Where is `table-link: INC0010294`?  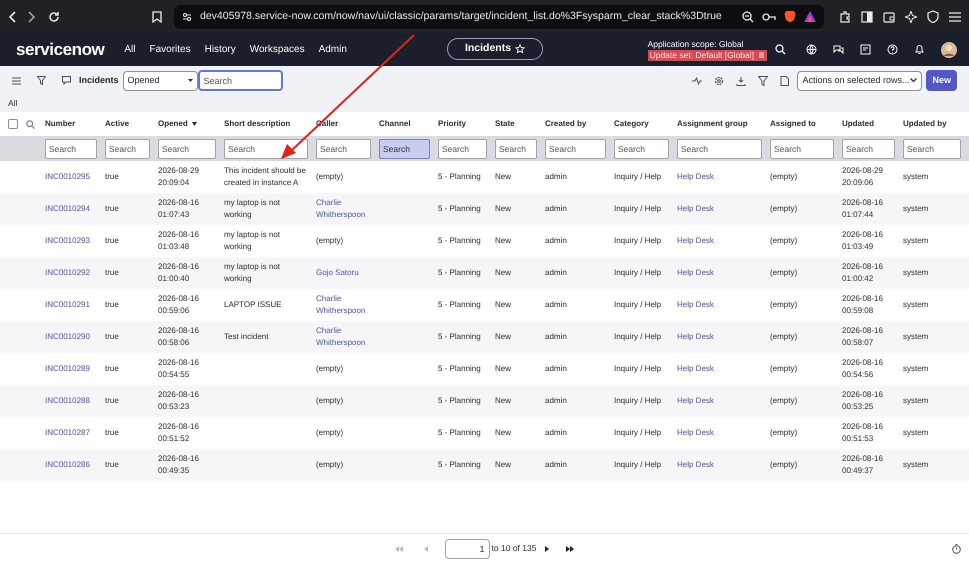 table-link: INC0010294 is located at coordinates (71, 209).